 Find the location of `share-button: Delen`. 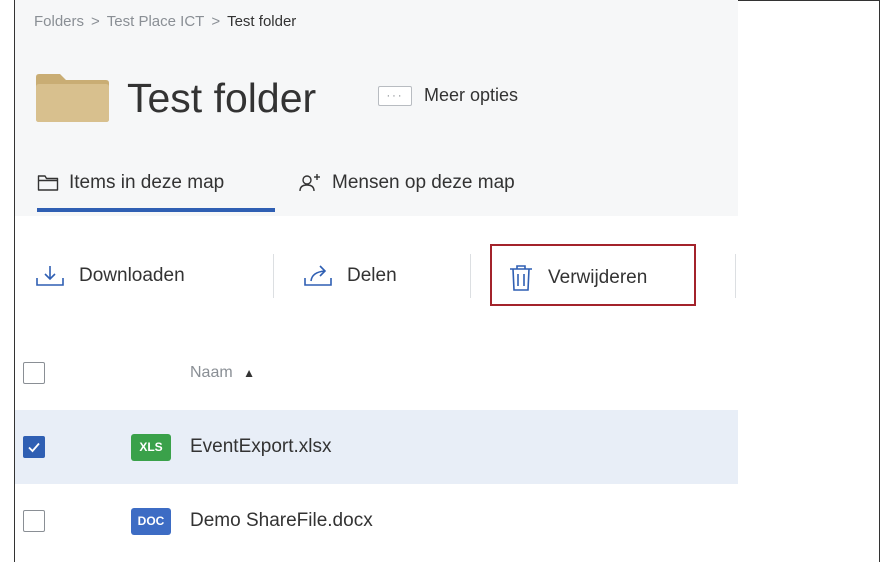

share-button: Delen is located at coordinates (350, 276).